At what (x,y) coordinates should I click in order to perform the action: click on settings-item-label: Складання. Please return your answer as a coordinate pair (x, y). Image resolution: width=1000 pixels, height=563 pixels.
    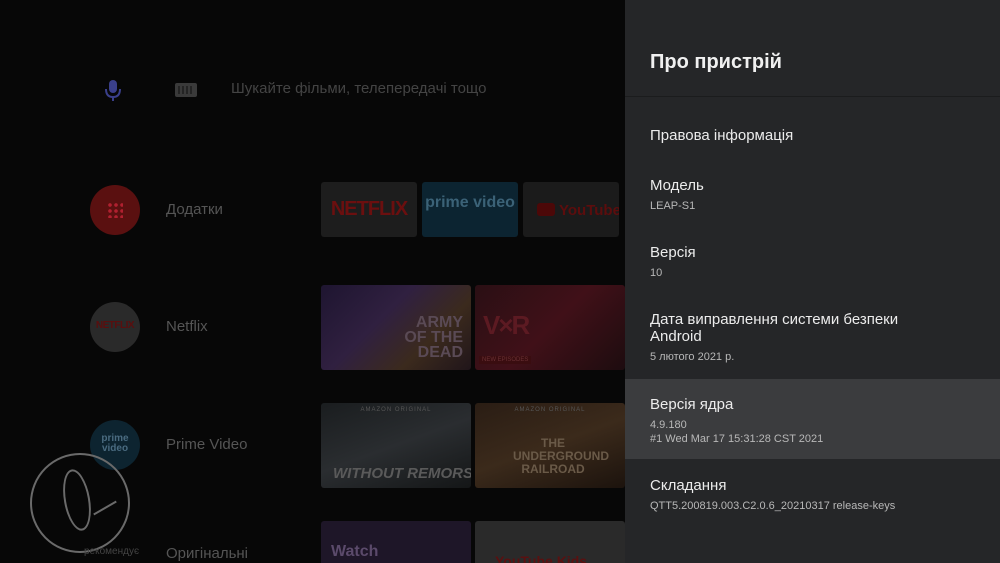
    Looking at the image, I should click on (688, 485).